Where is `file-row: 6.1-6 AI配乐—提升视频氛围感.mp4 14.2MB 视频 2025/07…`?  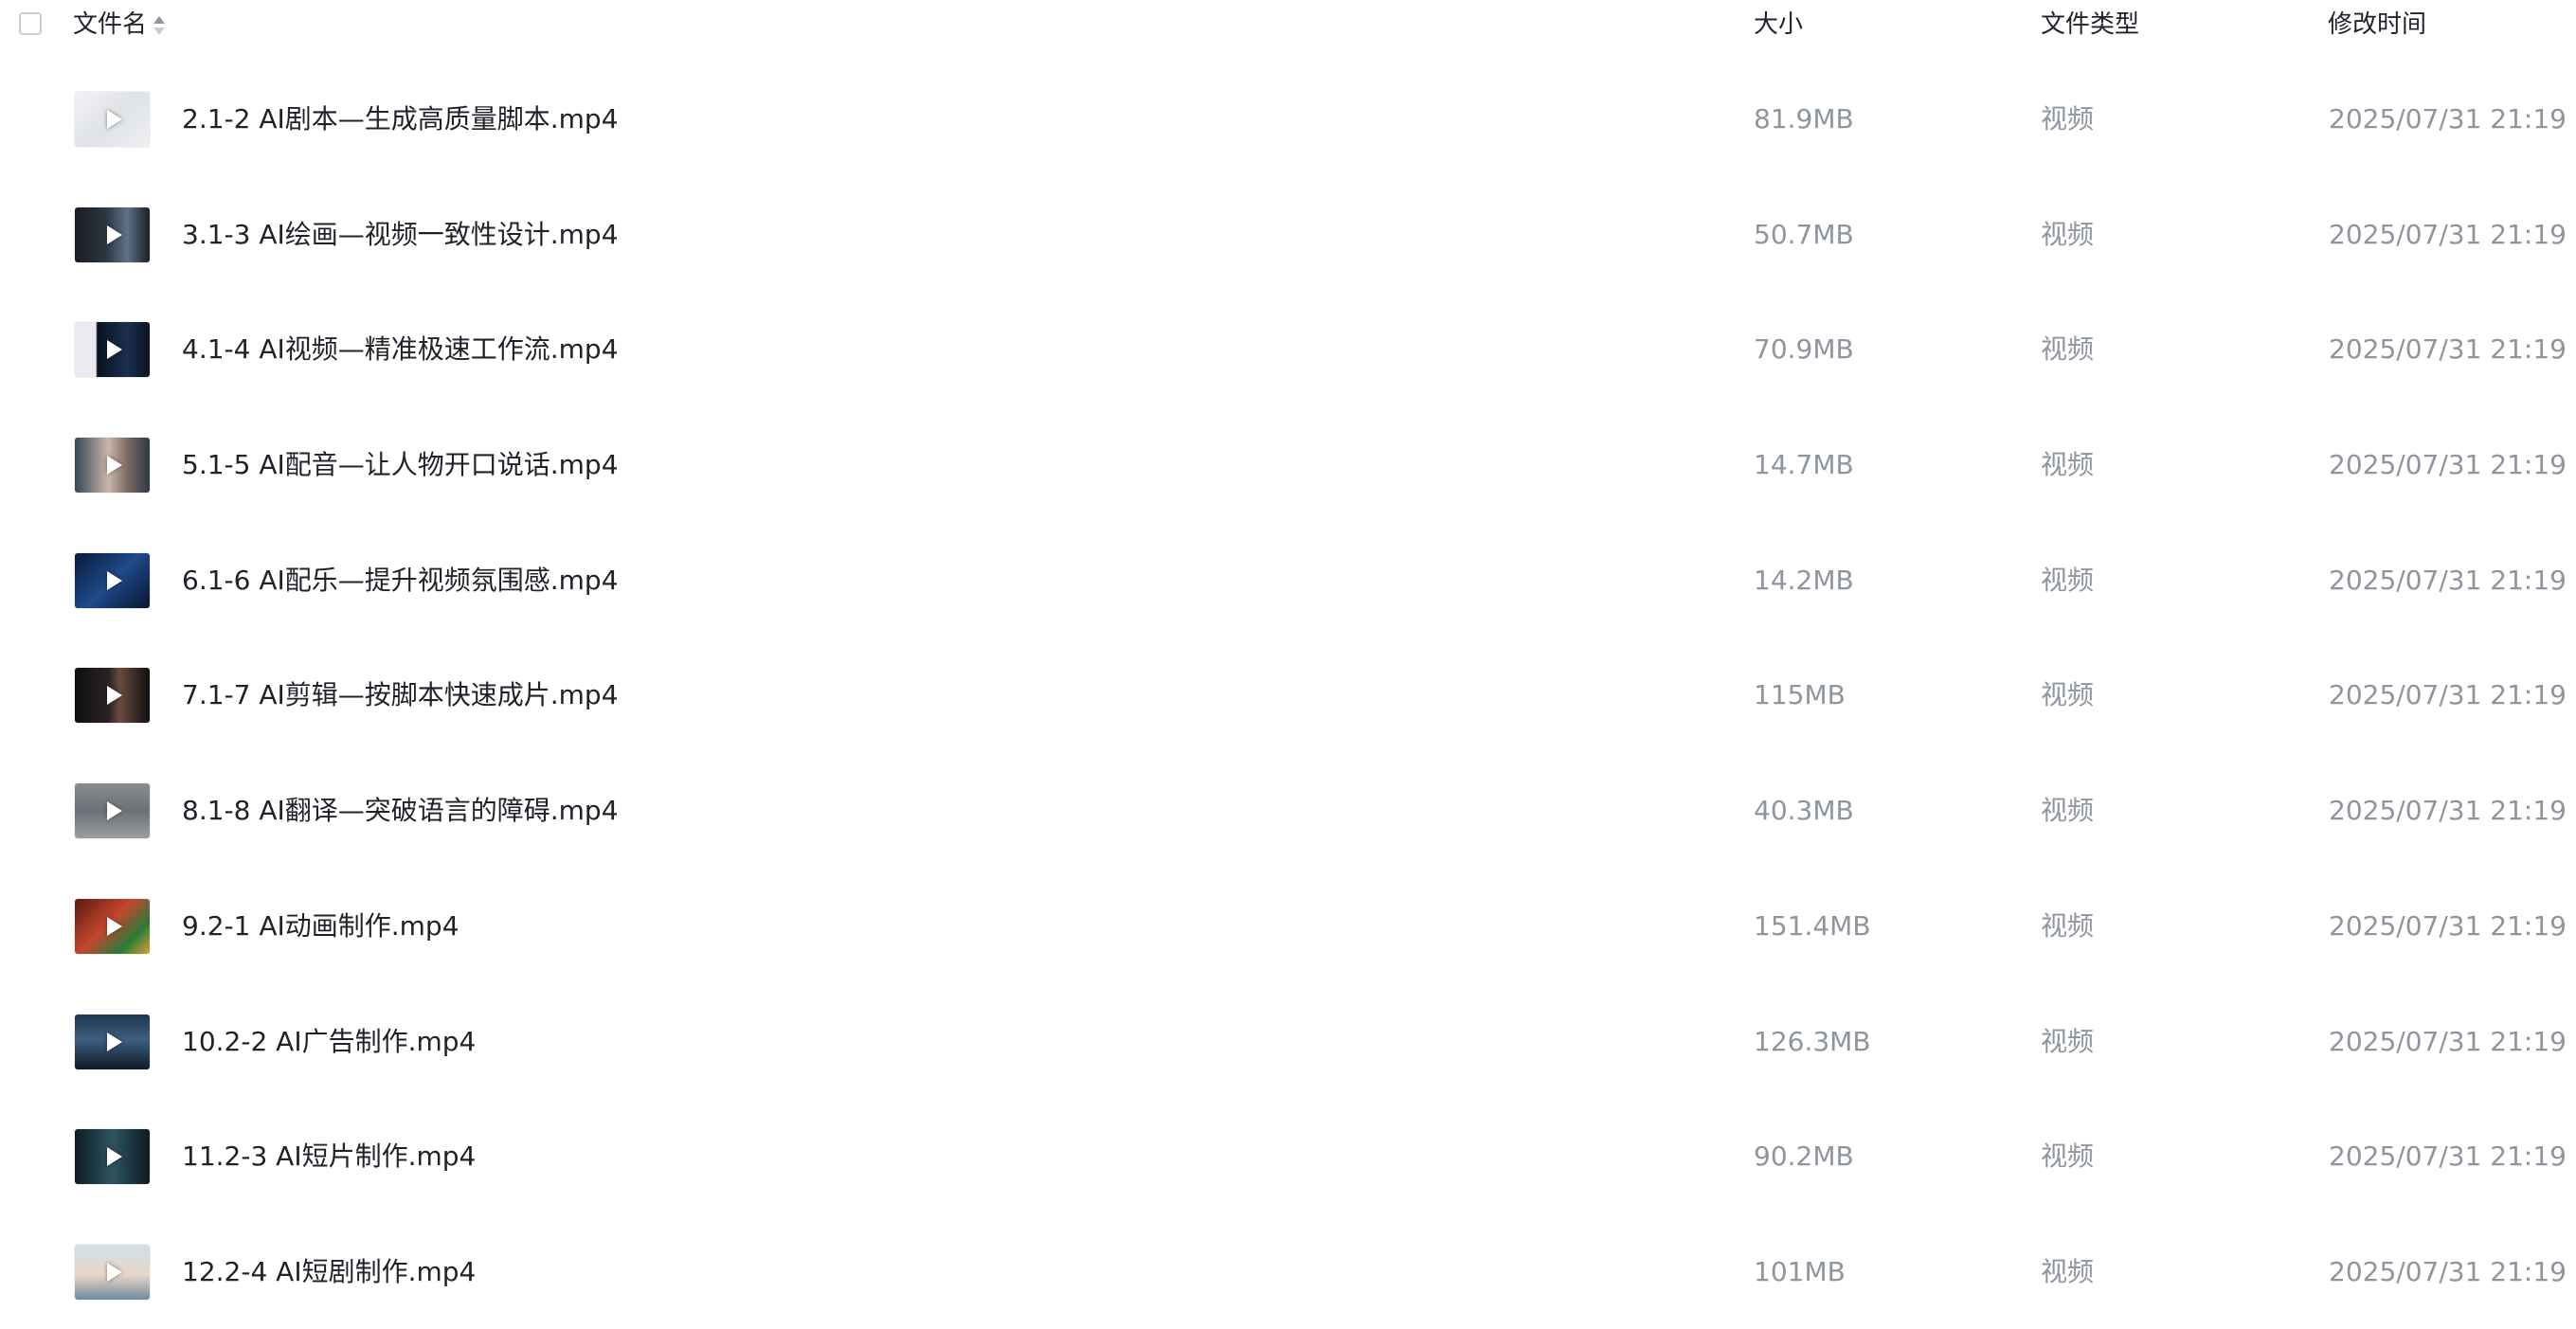 file-row: 6.1-6 AI配乐—提升视频氛围感.mp4 14.2MB 视频 2025/07… is located at coordinates (1288, 580).